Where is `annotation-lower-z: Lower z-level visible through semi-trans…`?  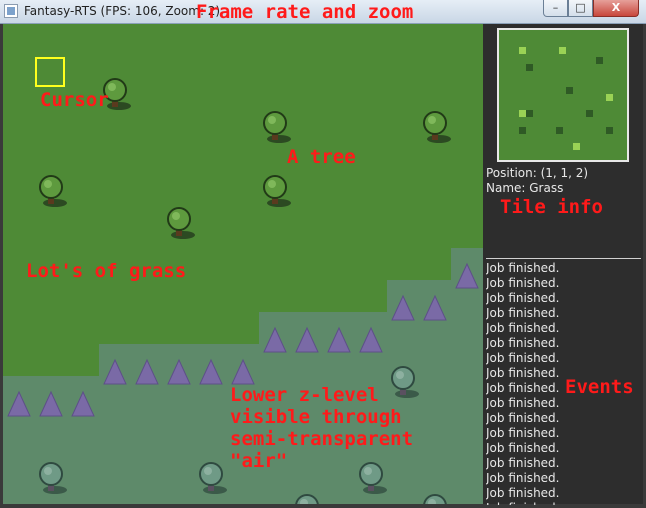
annotation-lower-z: Lower z-level visible through semi-trans… is located at coordinates (322, 428).